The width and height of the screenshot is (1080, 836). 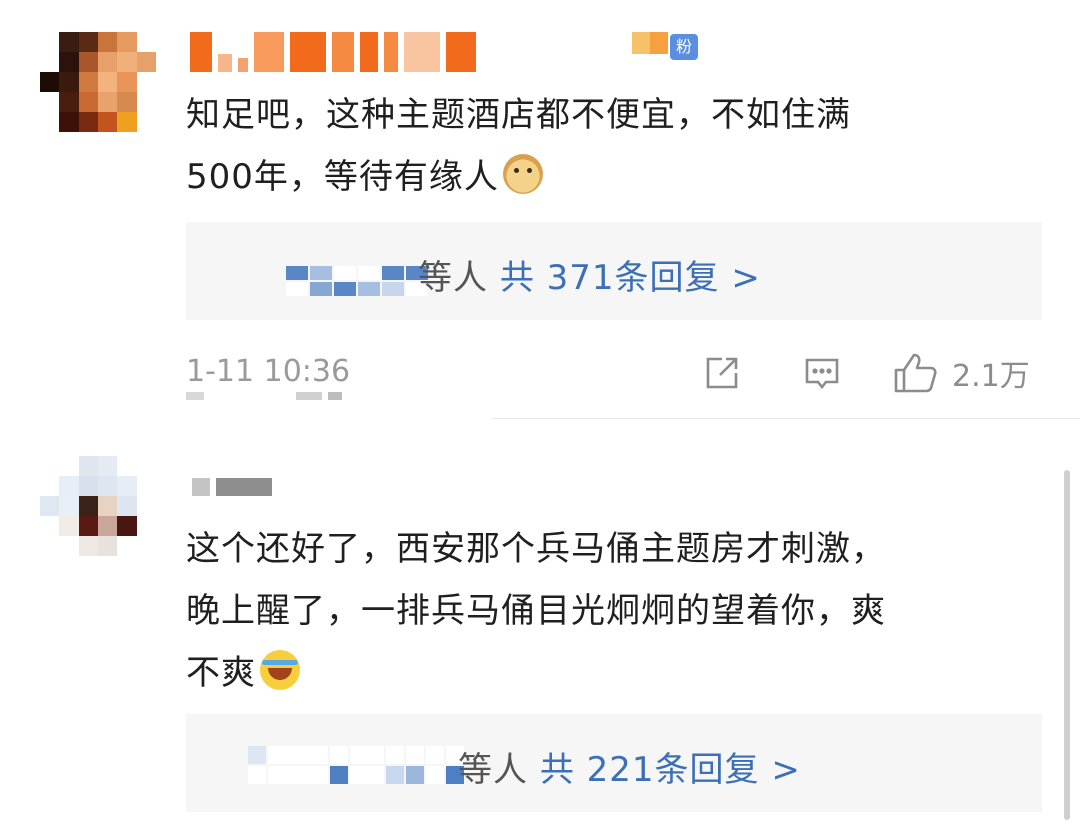 I want to click on fan-badge: 粉, so click(x=684, y=47).